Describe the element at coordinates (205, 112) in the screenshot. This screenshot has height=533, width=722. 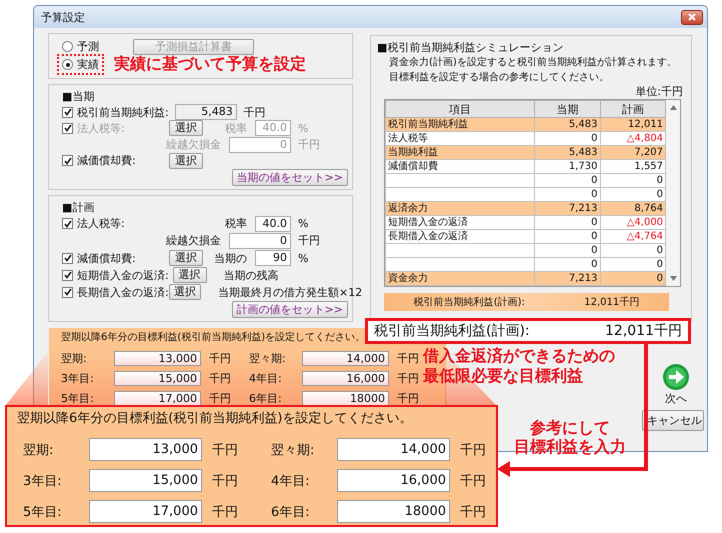
I see `value-field: 5,483` at that location.